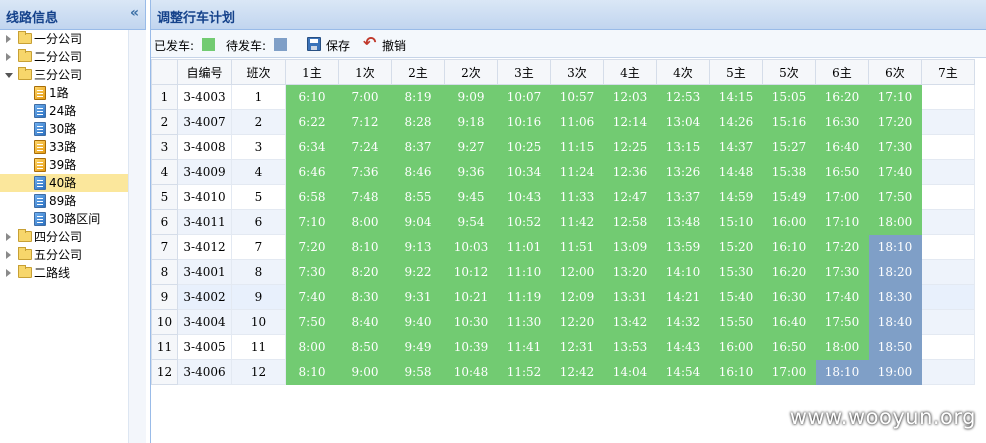 The height and width of the screenshot is (443, 986). Describe the element at coordinates (630, 372) in the screenshot. I see `departed-trip-cell: 14:04` at that location.